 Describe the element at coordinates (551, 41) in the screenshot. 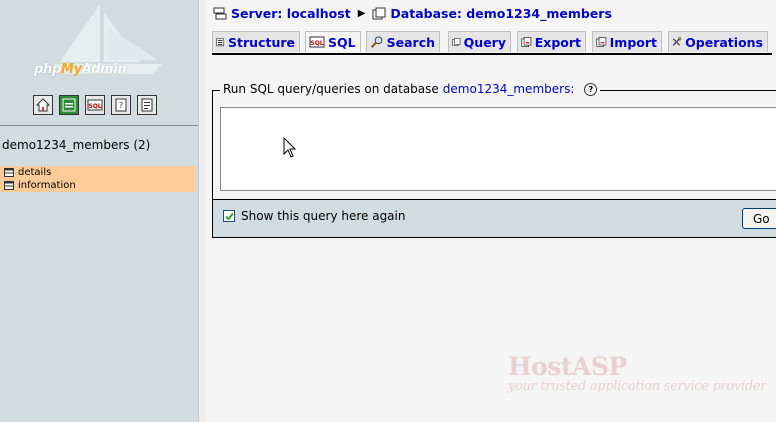

I see `tab-export: Export` at that location.